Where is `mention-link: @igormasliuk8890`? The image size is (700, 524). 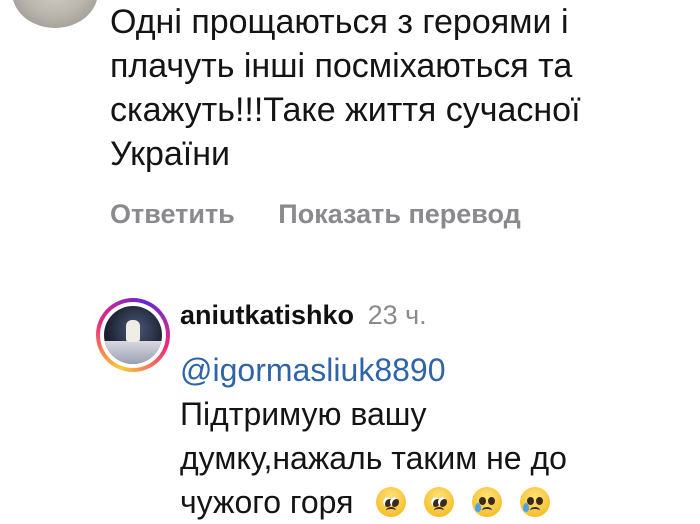
mention-link: @igormasliuk8890 is located at coordinates (432, 370).